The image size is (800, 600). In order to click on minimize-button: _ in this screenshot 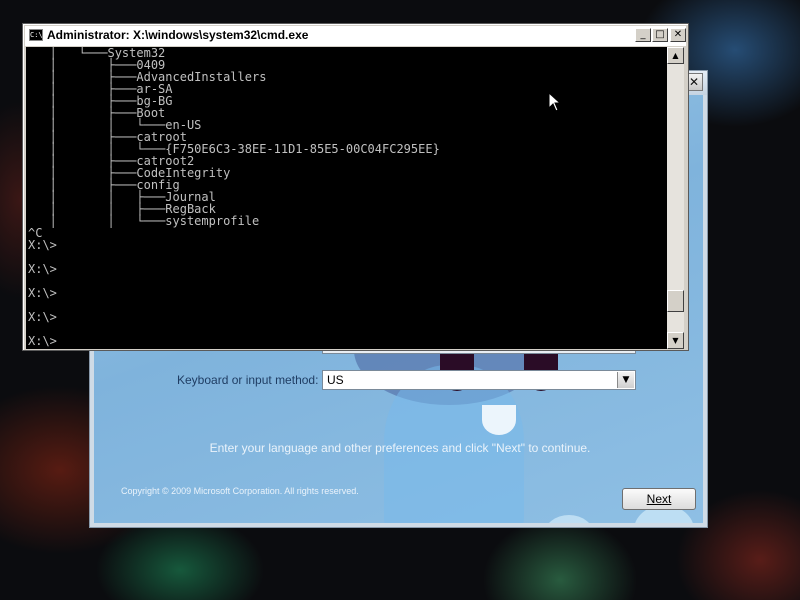, I will do `click(643, 35)`.